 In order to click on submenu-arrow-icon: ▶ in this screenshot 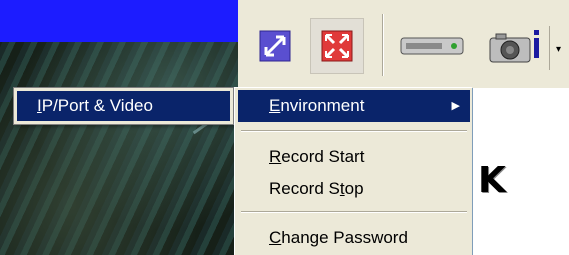, I will do `click(455, 106)`.